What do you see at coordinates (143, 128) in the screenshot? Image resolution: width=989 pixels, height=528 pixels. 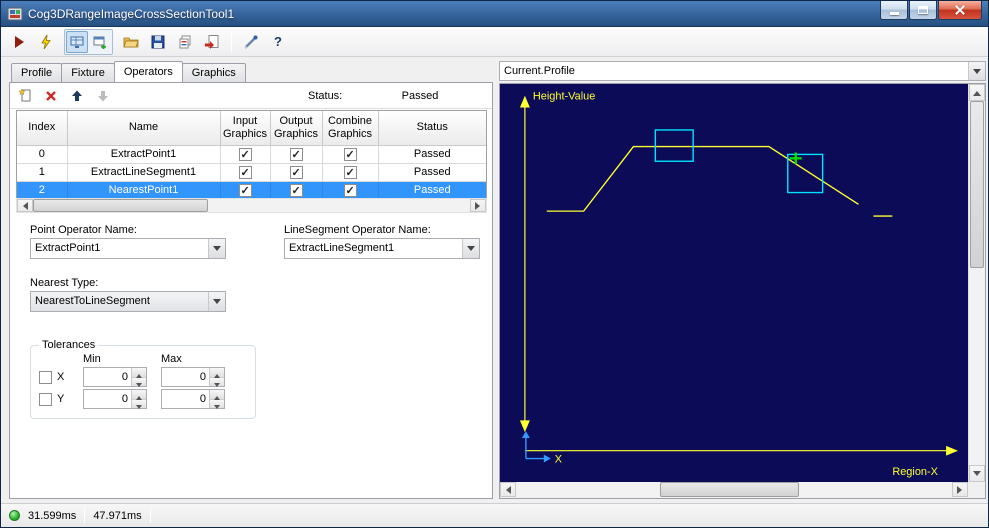 I see `grid-column-header: Name` at bounding box center [143, 128].